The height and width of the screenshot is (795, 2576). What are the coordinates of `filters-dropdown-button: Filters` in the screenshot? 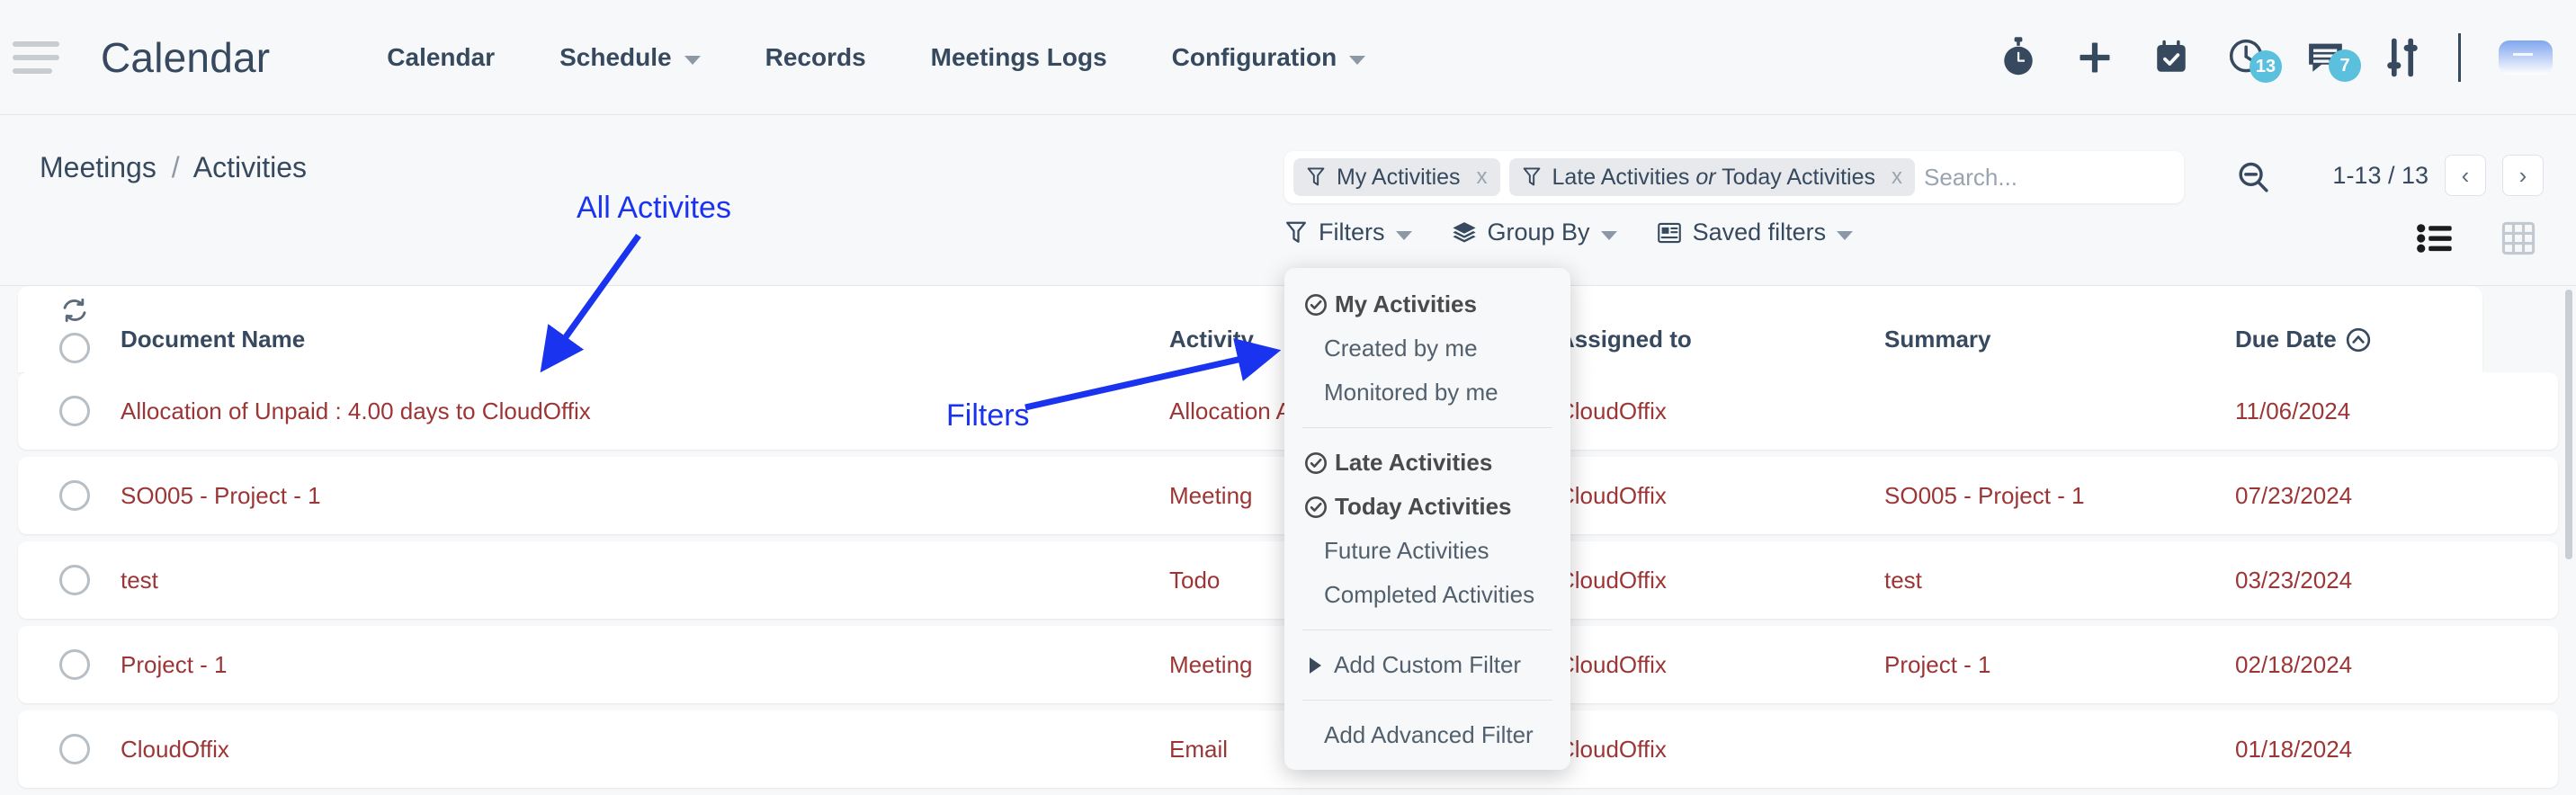 It's located at (1348, 233).